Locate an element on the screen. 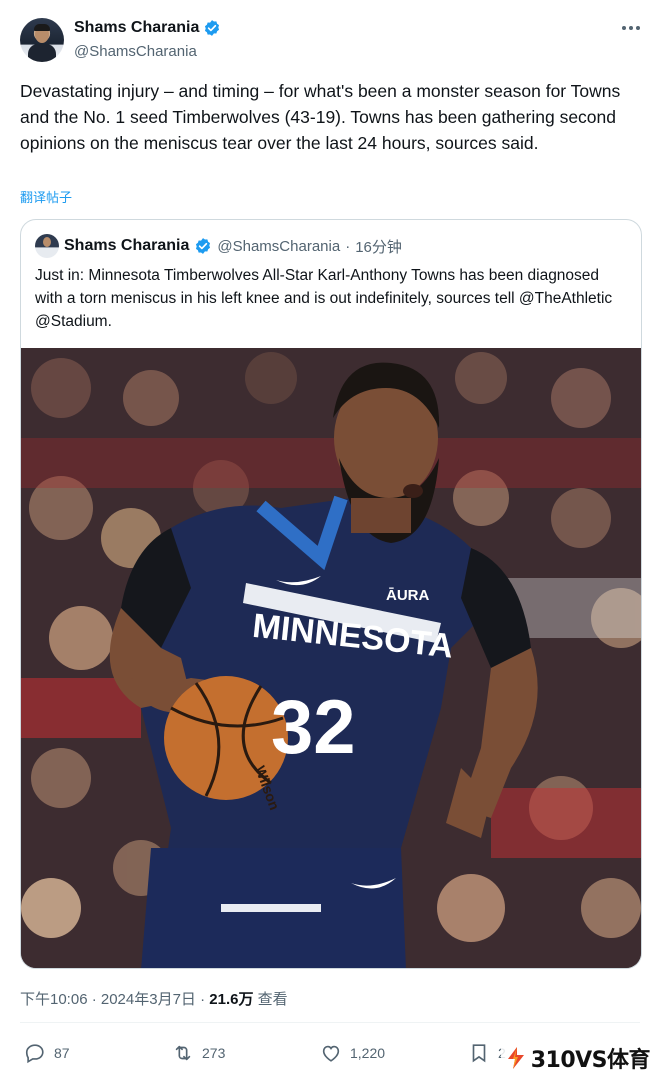 The image size is (660, 1074). quoted-avatar is located at coordinates (47, 246).